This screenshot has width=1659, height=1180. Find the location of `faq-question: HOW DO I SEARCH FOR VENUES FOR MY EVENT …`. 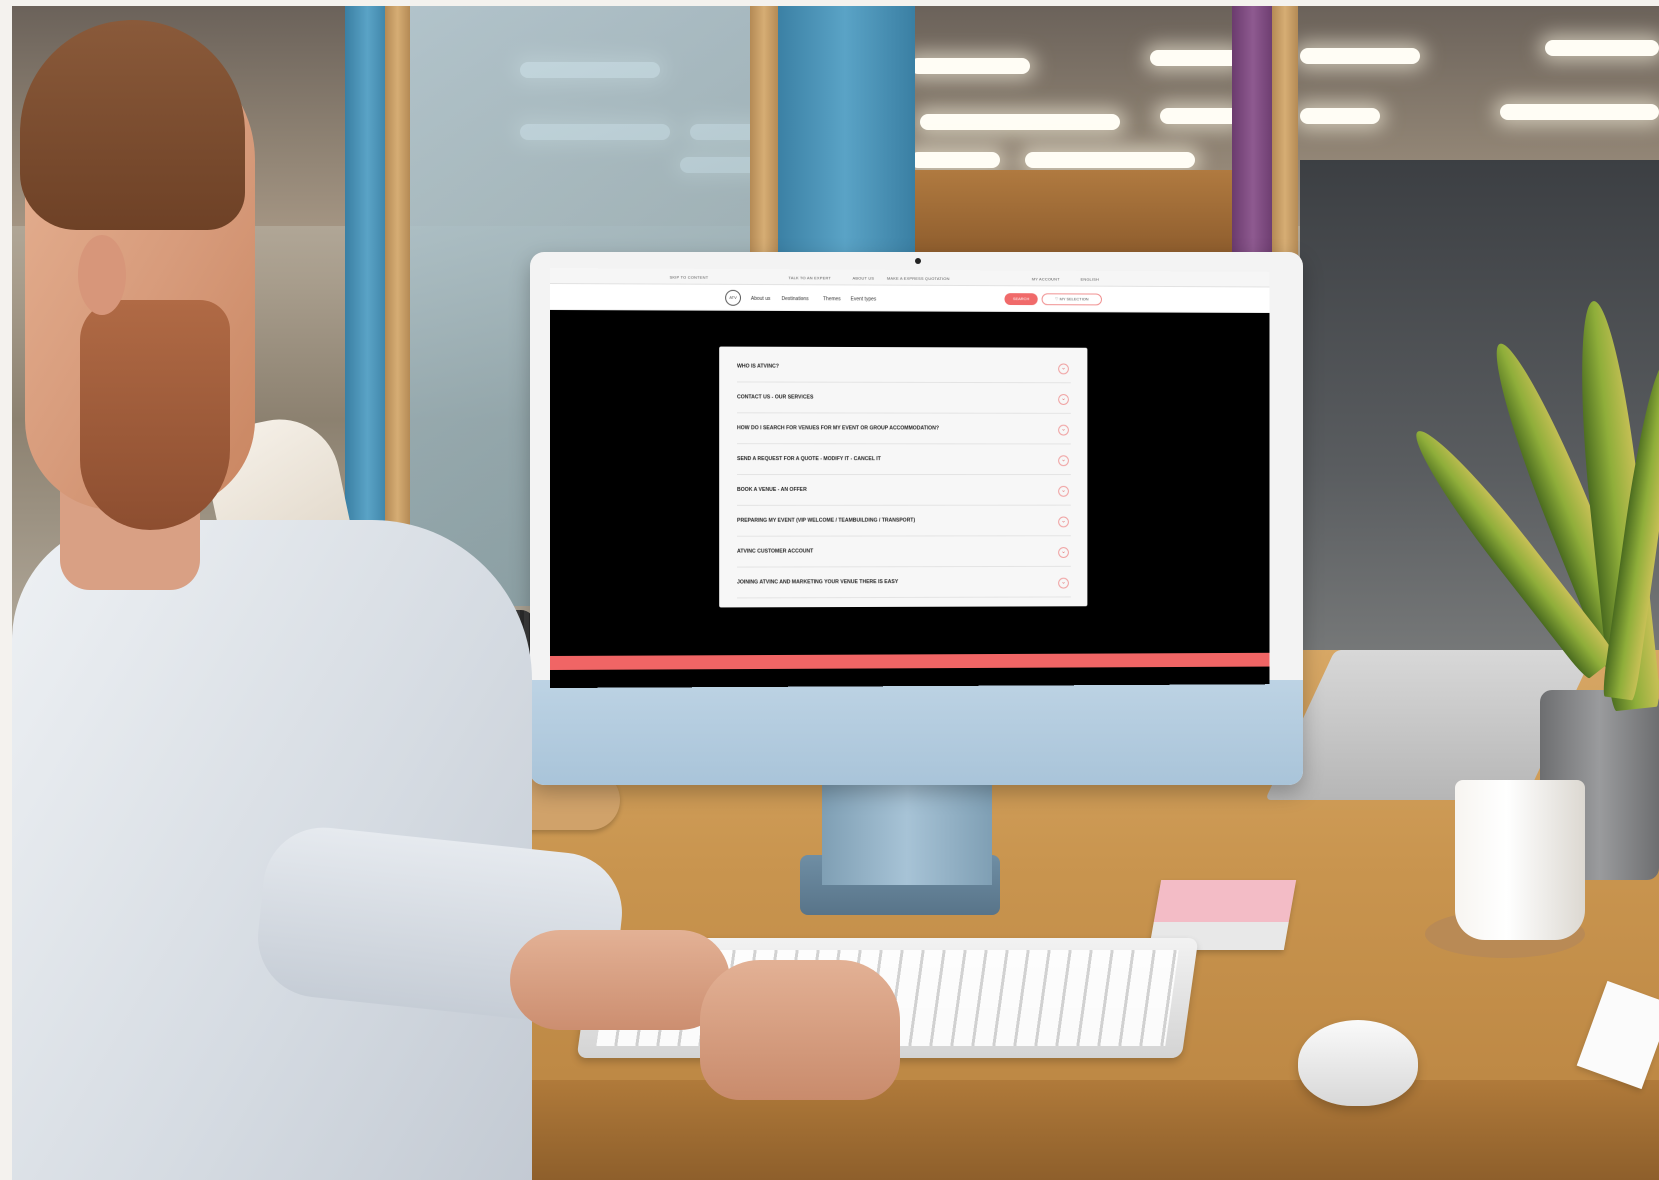

faq-question: HOW DO I SEARCH FOR VENUES FOR MY EVENT … is located at coordinates (838, 428).